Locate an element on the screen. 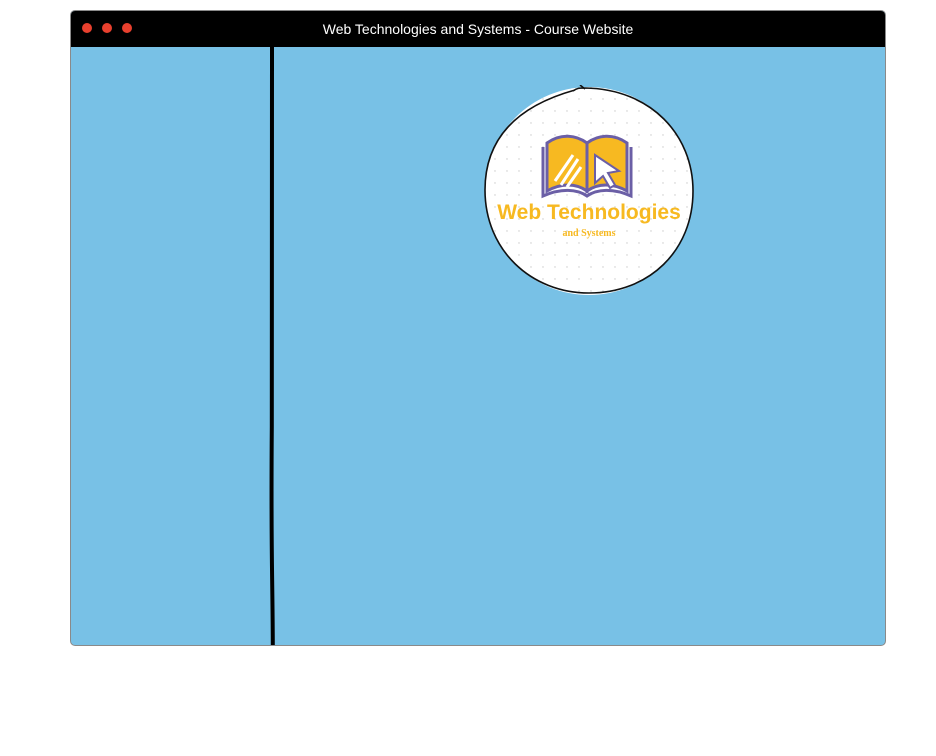 This screenshot has height=756, width=936. course-logo: Web Technologies and Systems is located at coordinates (589, 193).